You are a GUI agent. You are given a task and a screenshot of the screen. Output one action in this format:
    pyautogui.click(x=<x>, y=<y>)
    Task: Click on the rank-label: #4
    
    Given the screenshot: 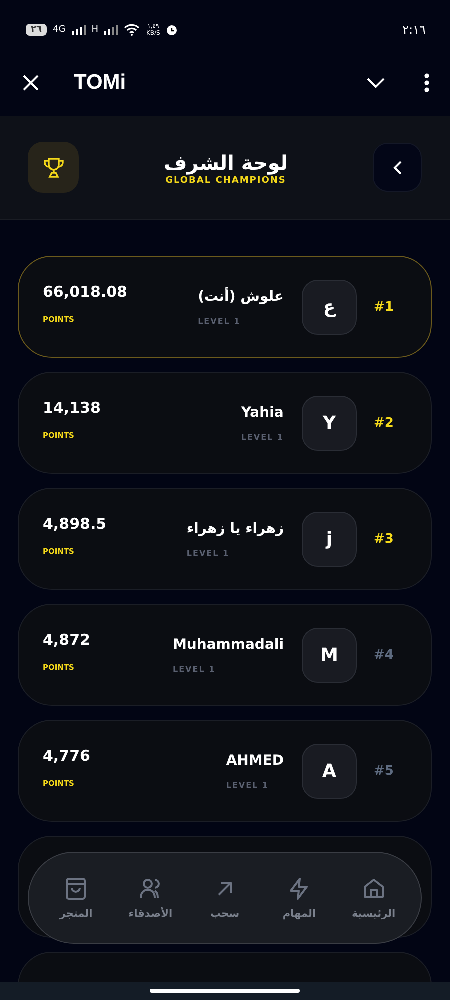 What is the action you would take?
    pyautogui.click(x=384, y=655)
    